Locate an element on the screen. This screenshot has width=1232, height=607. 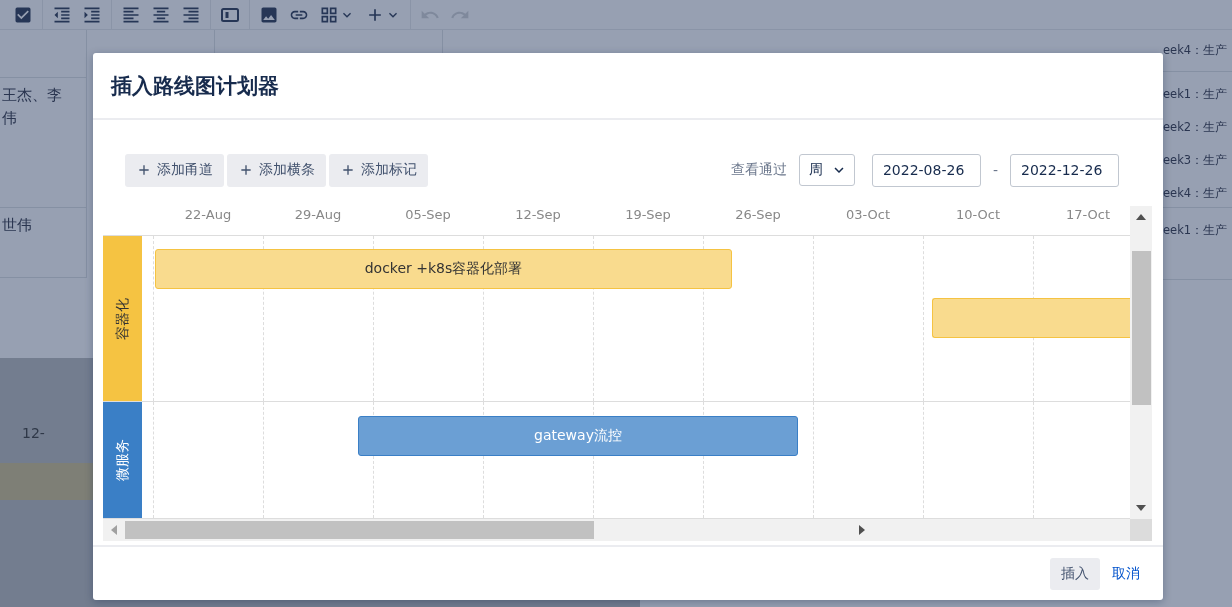
timeline-date: 10-Oct is located at coordinates (978, 215).